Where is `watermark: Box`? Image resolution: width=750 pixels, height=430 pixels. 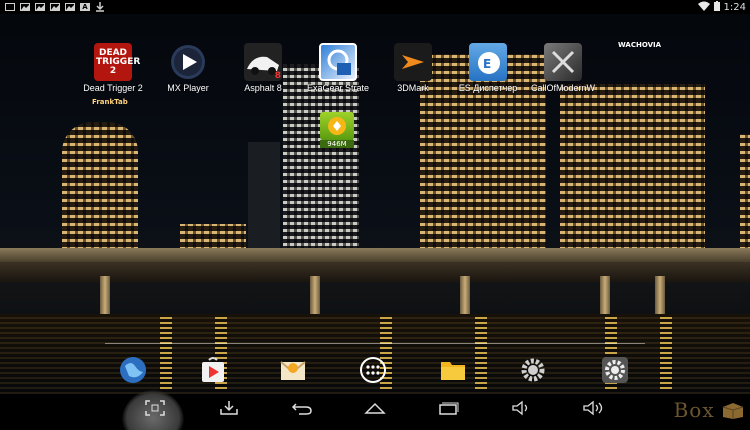 watermark: Box is located at coordinates (709, 410).